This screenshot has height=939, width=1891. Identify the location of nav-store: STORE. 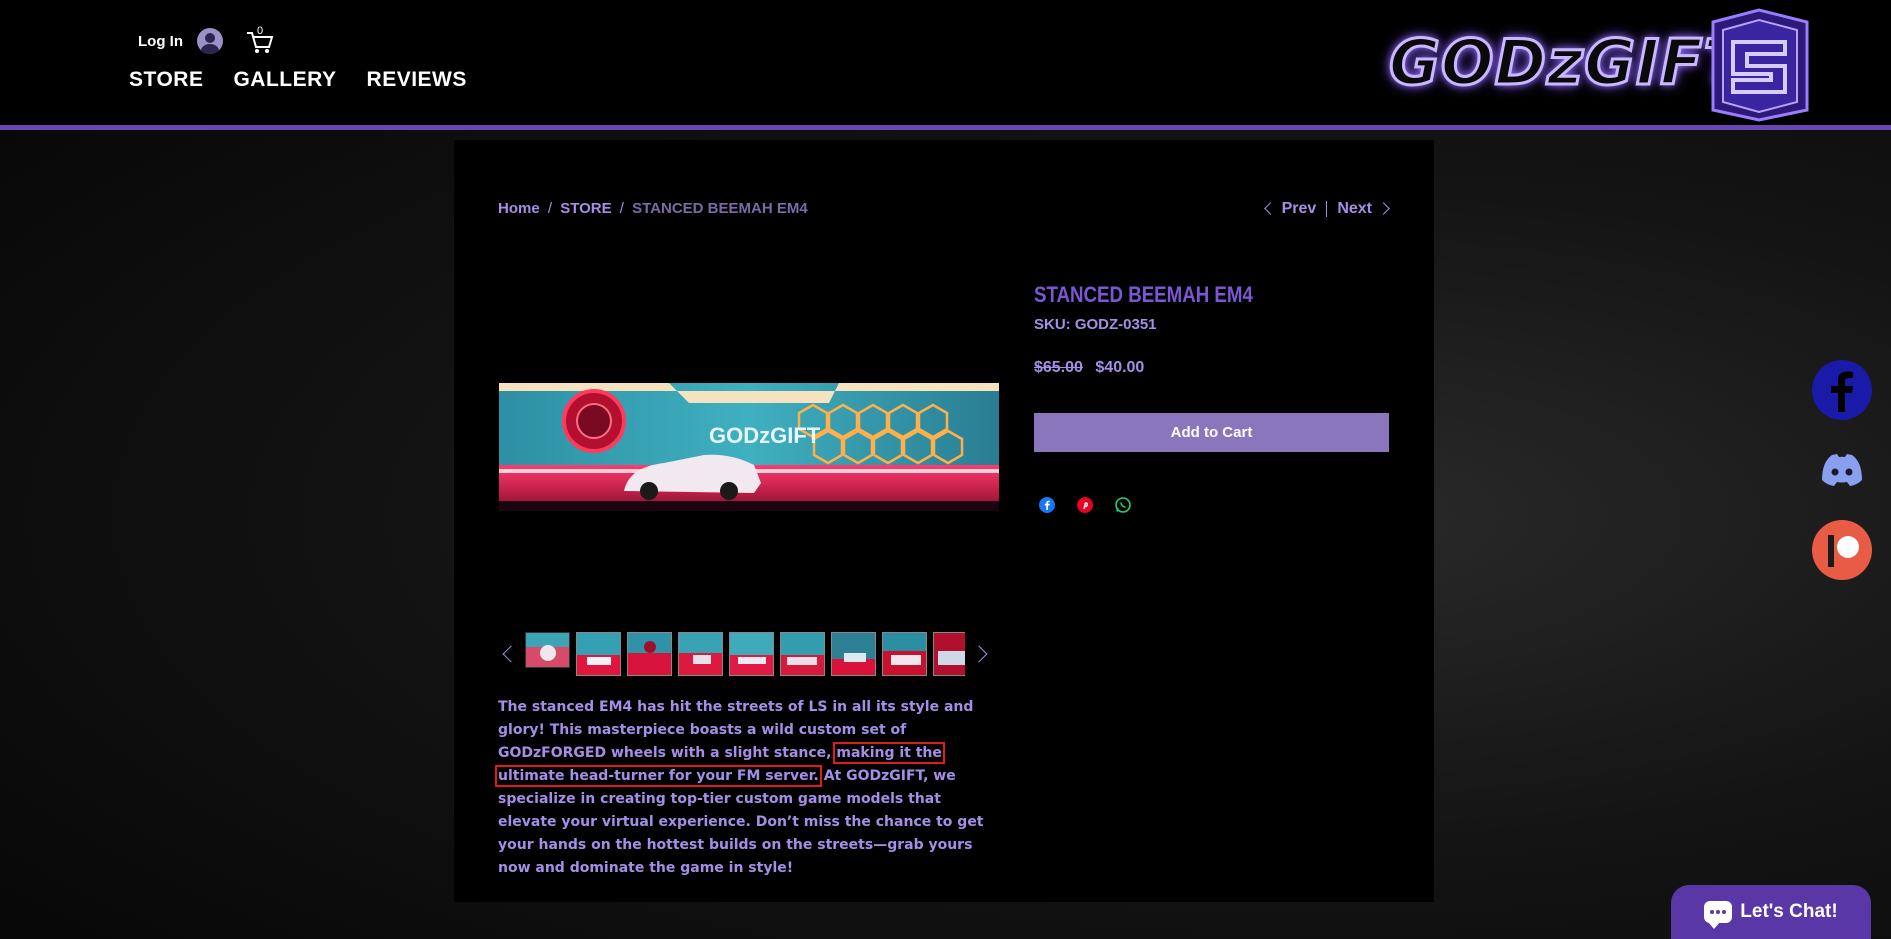
(166, 80).